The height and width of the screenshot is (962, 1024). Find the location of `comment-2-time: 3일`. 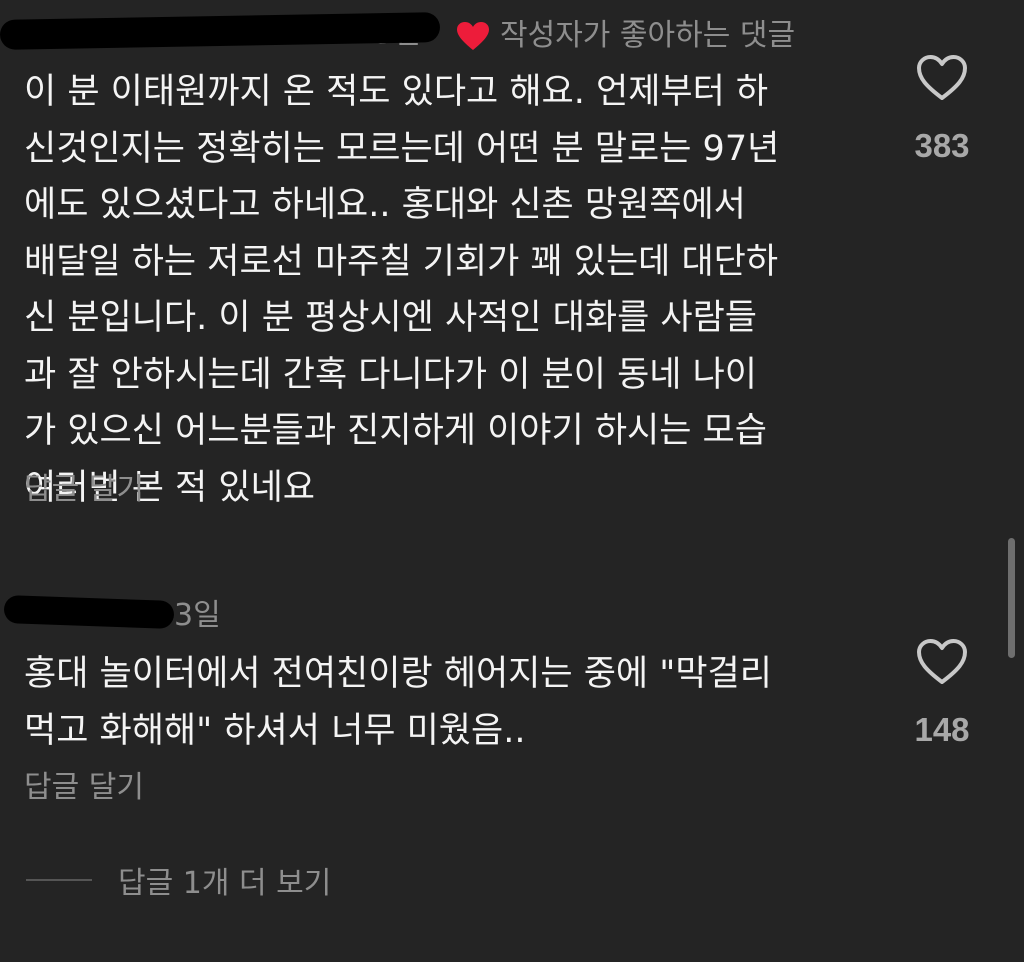

comment-2-time: 3일 is located at coordinates (197, 615).